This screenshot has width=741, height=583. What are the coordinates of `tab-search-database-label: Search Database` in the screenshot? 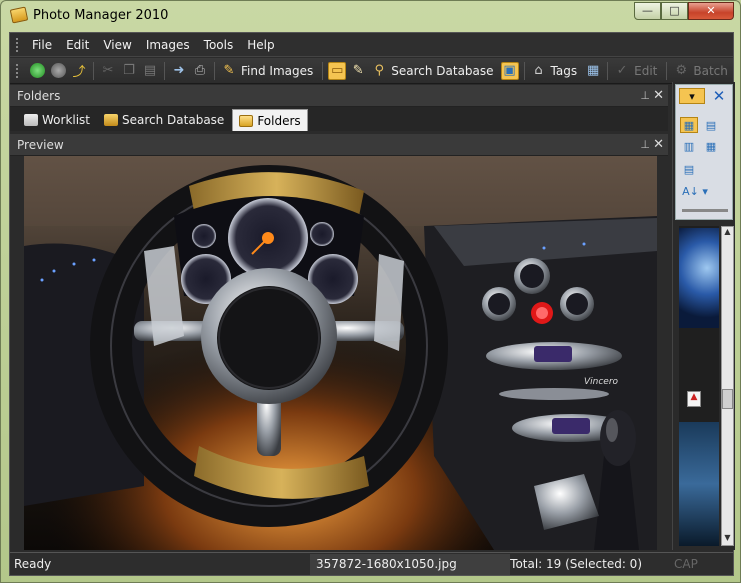 It's located at (173, 120).